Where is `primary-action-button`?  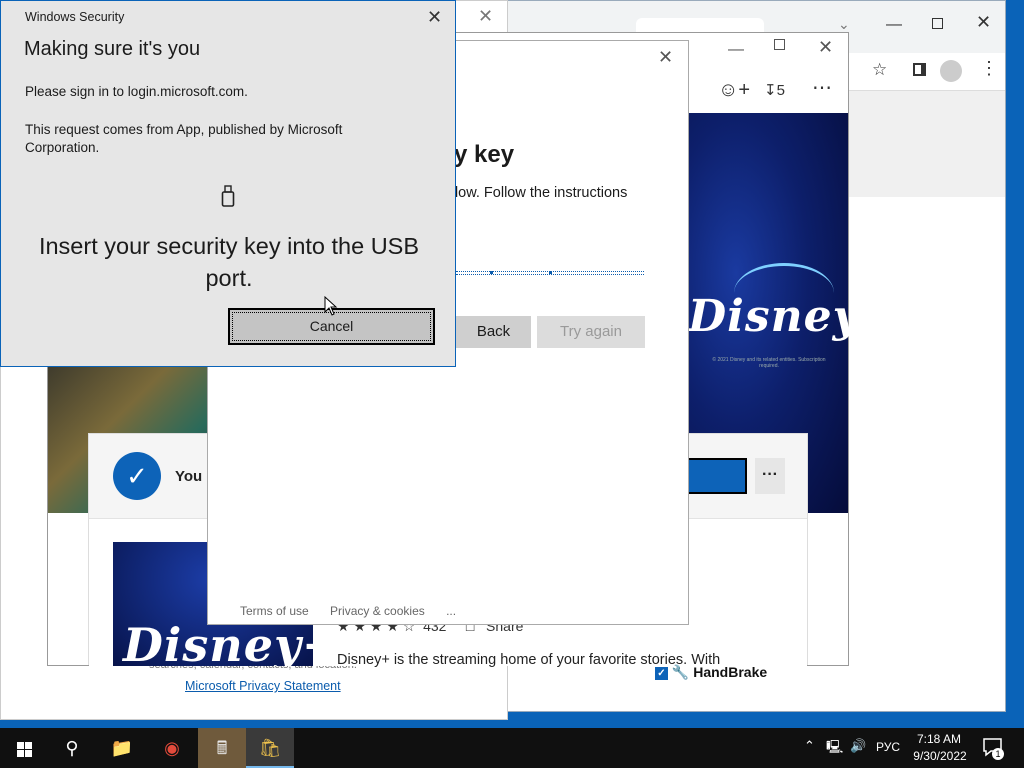
primary-action-button is located at coordinates (716, 476).